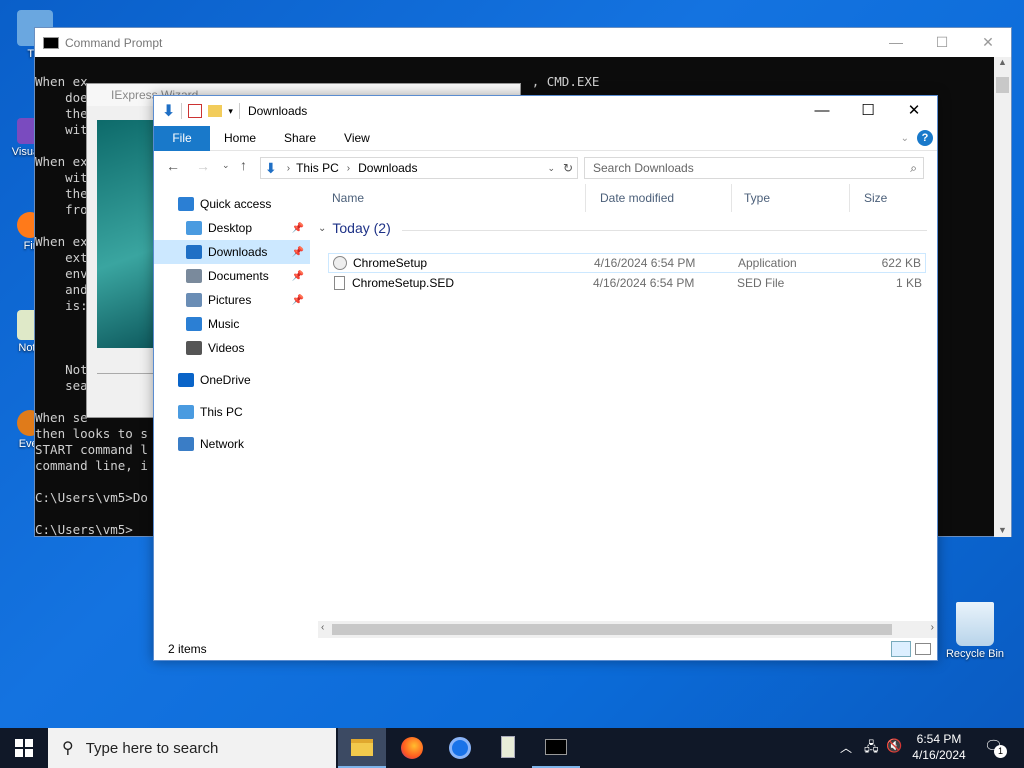  What do you see at coordinates (913, 168) in the screenshot?
I see `search-icon: ⌕` at bounding box center [913, 168].